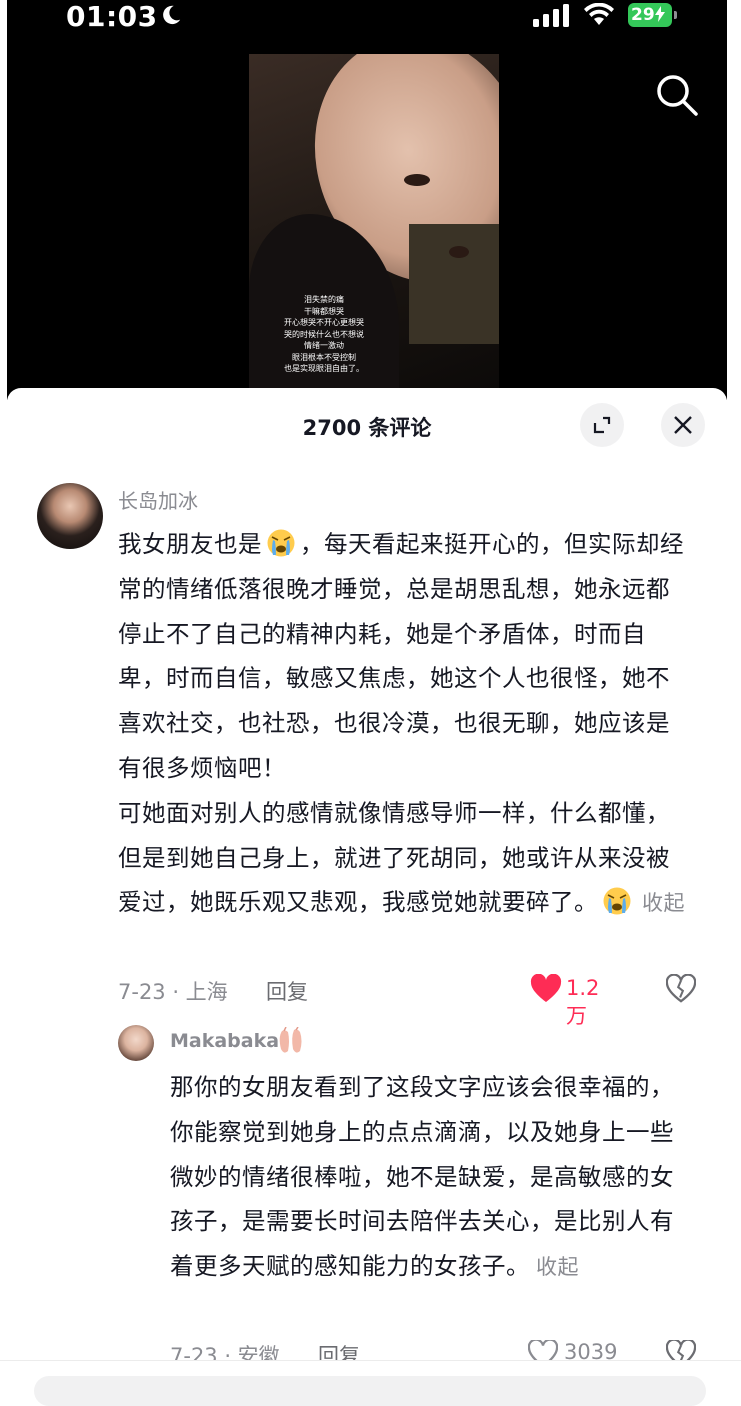  Describe the element at coordinates (70, 516) in the screenshot. I see `avatar` at that location.